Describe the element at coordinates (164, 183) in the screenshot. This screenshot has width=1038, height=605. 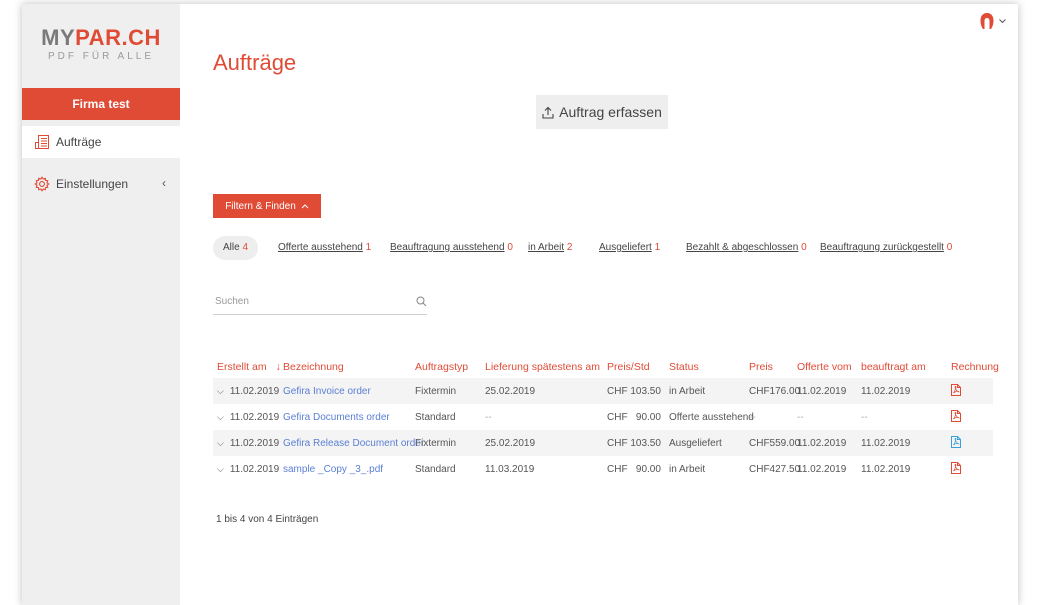
I see `chevron-left-icon: ‹` at that location.